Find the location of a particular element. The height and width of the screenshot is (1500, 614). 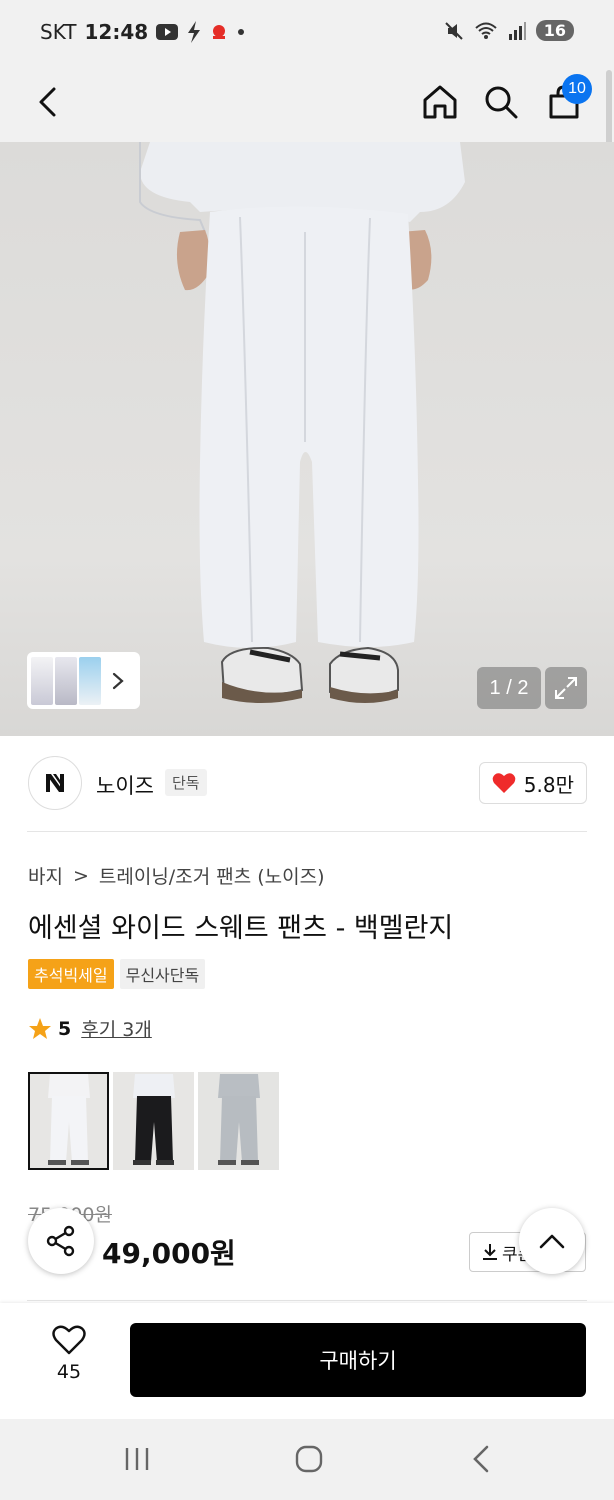

breadcrumb: 바지 > 트레이닝/조거 팬츠 (노이즈) is located at coordinates (176, 875).